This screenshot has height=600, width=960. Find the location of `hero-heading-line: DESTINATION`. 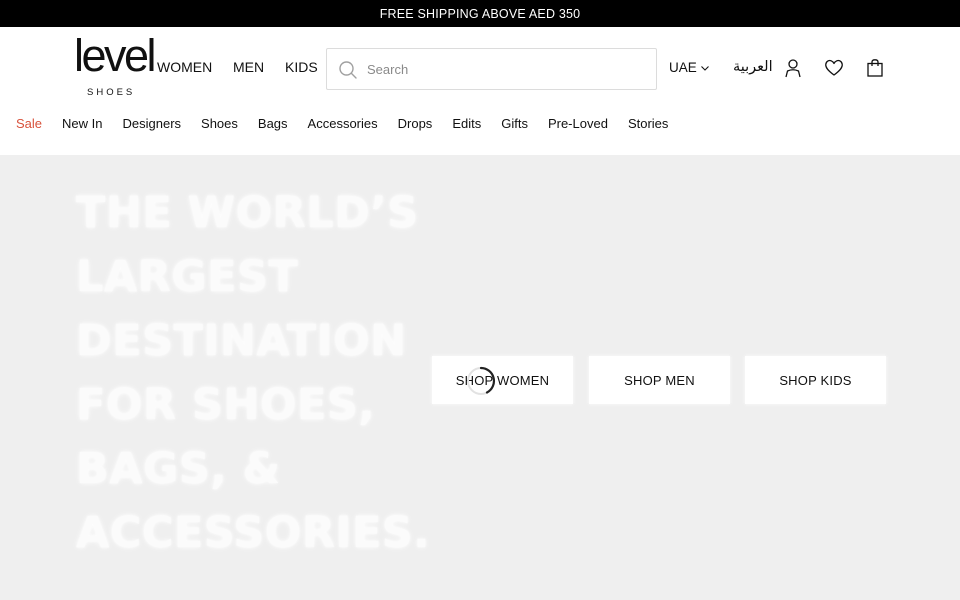

hero-heading-line: DESTINATION is located at coordinates (241, 341).